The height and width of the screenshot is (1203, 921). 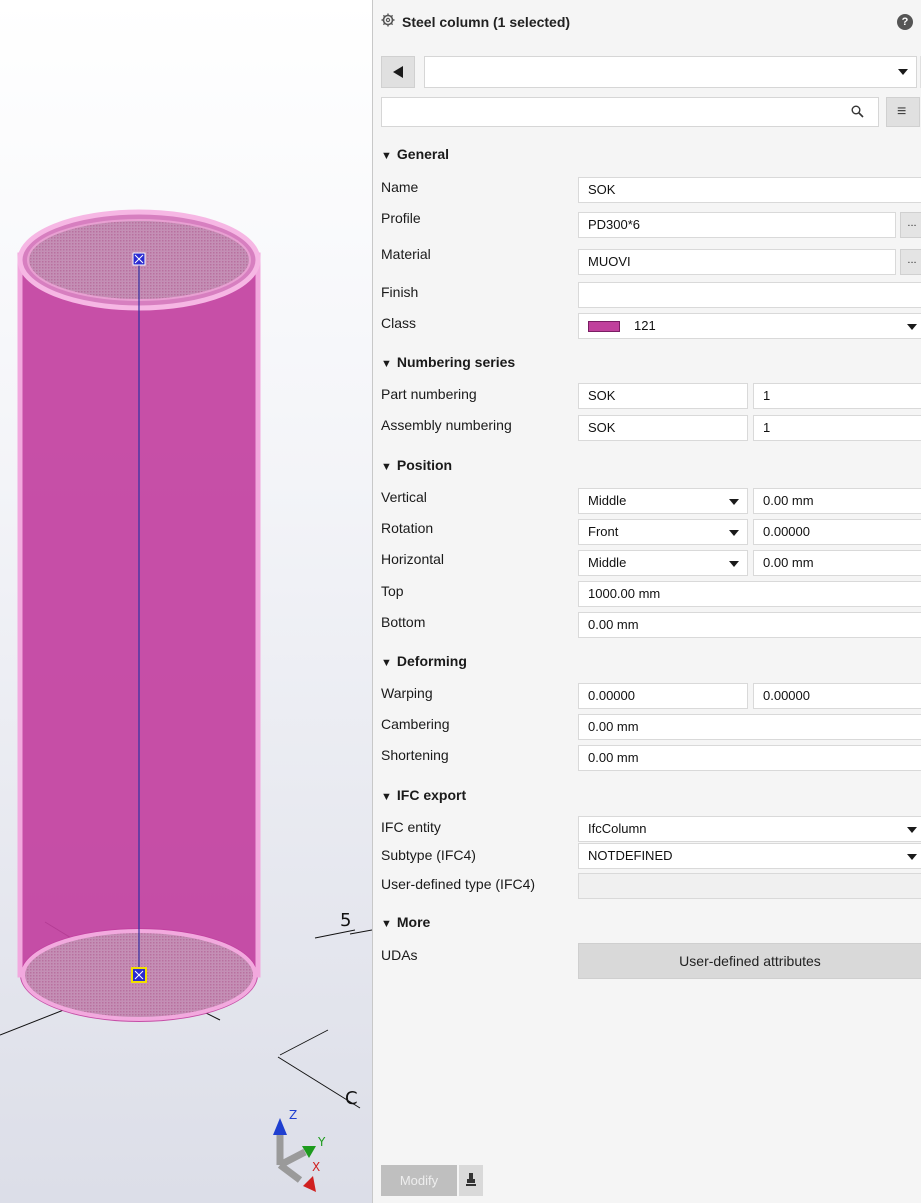 I want to click on pick-button, so click(x=471, y=1180).